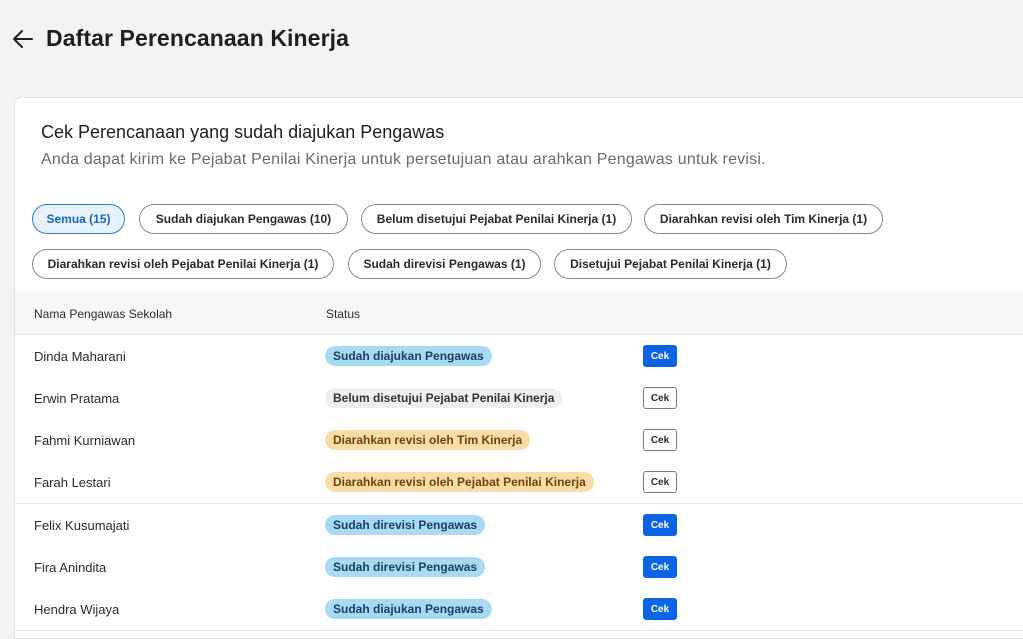 Image resolution: width=1023 pixels, height=639 pixels. Describe the element at coordinates (82, 525) in the screenshot. I see `pengawas-name: Felix Kusumajati` at that location.